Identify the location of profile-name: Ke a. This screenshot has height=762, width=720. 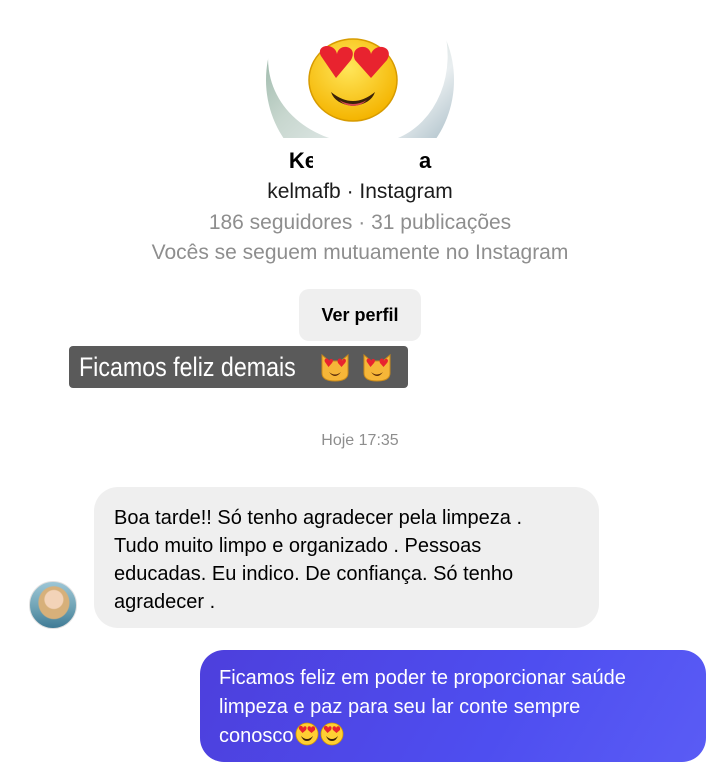
(360, 161).